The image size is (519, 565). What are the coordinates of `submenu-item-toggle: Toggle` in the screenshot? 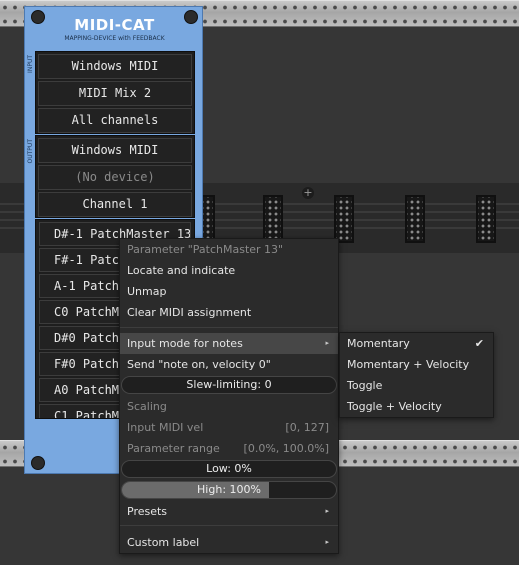 It's located at (416, 385).